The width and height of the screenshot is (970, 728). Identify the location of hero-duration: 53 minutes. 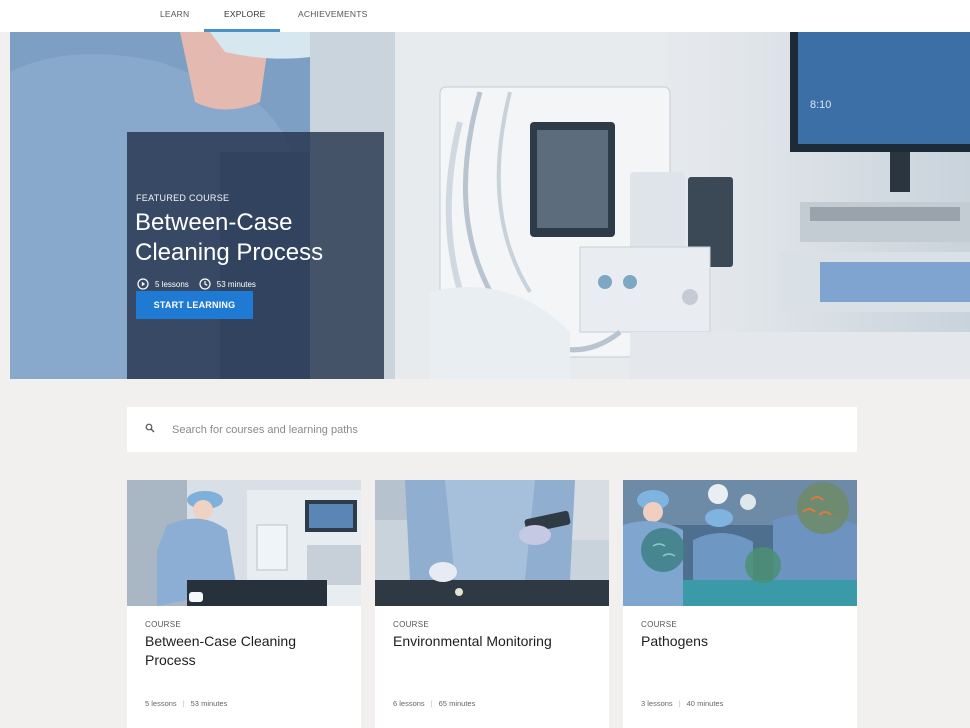
(236, 284).